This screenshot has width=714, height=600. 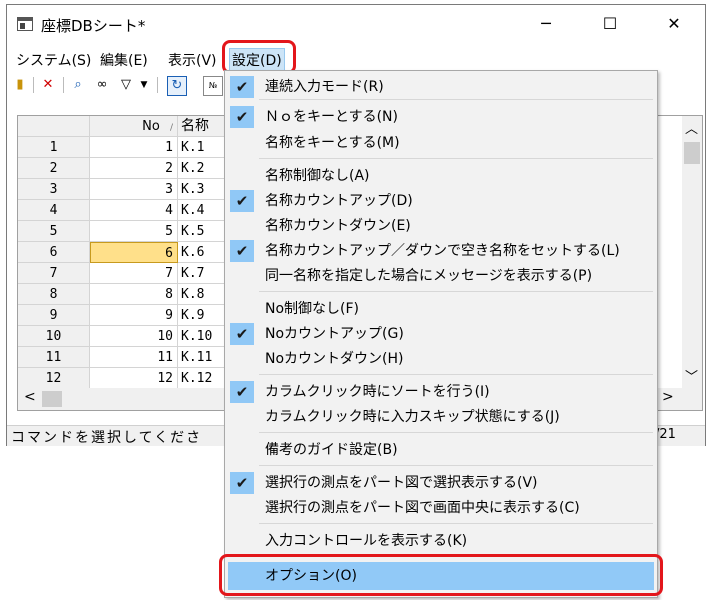 What do you see at coordinates (30, 397) in the screenshot?
I see `scroll-left-icon: <` at bounding box center [30, 397].